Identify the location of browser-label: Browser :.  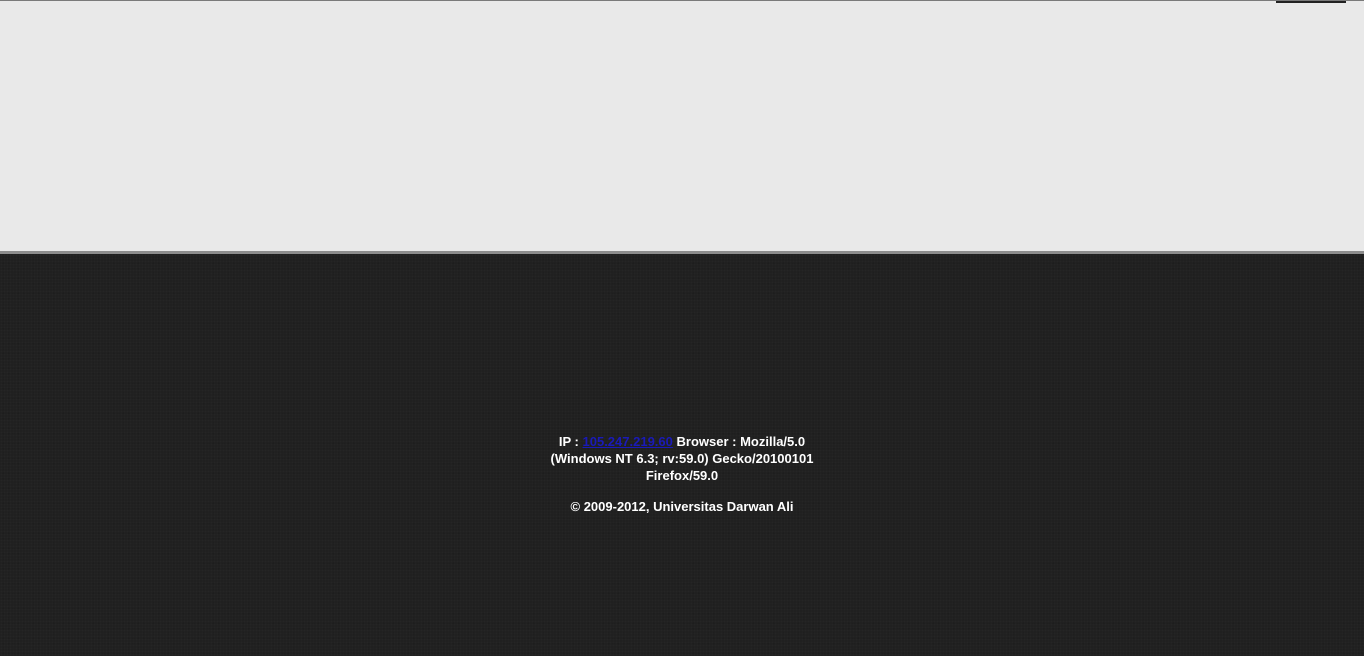
(706, 441).